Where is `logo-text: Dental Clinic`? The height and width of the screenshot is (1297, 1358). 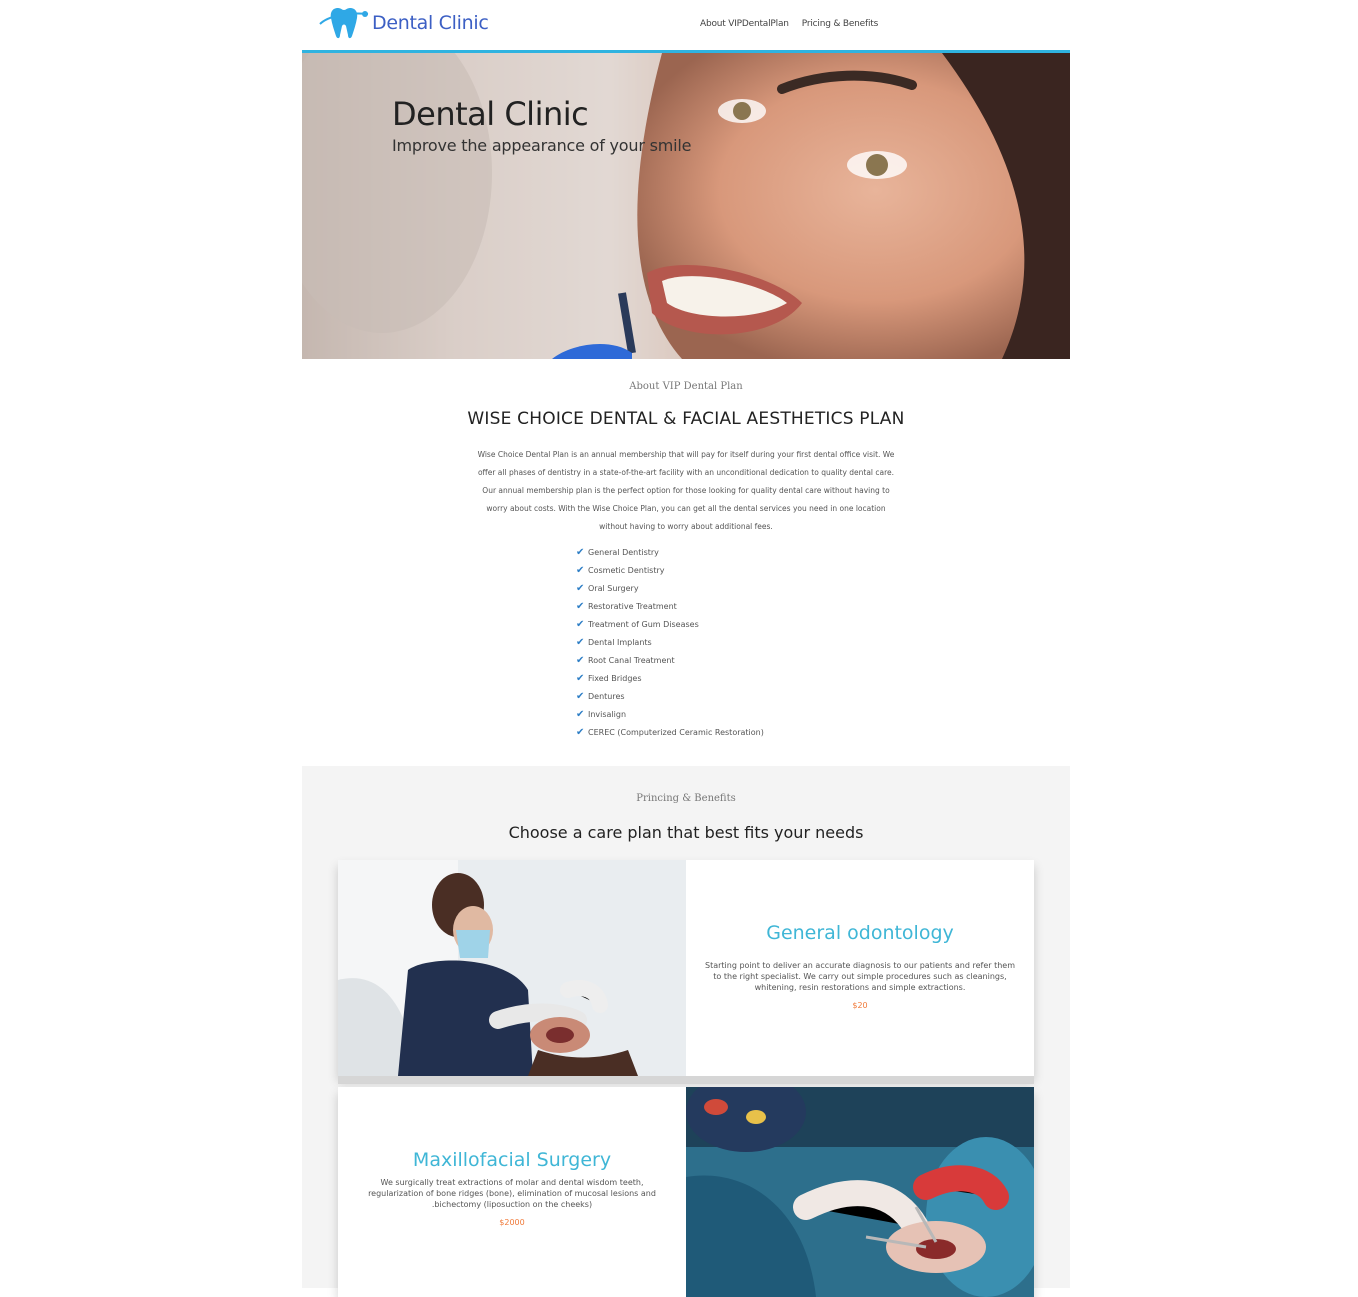 logo-text: Dental Clinic is located at coordinates (430, 23).